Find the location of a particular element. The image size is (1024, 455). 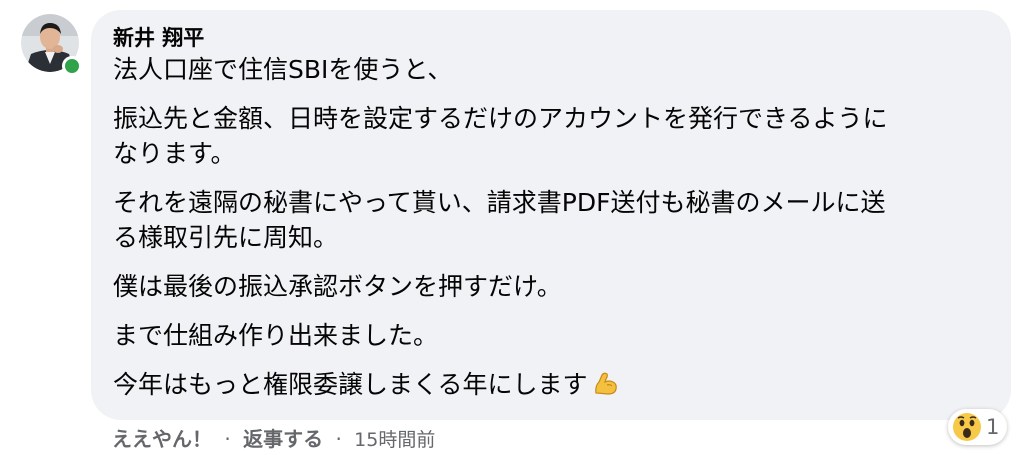

comment-paragraph-6: 今年はもっと権限委譲しまくる年にします is located at coordinates (350, 384).